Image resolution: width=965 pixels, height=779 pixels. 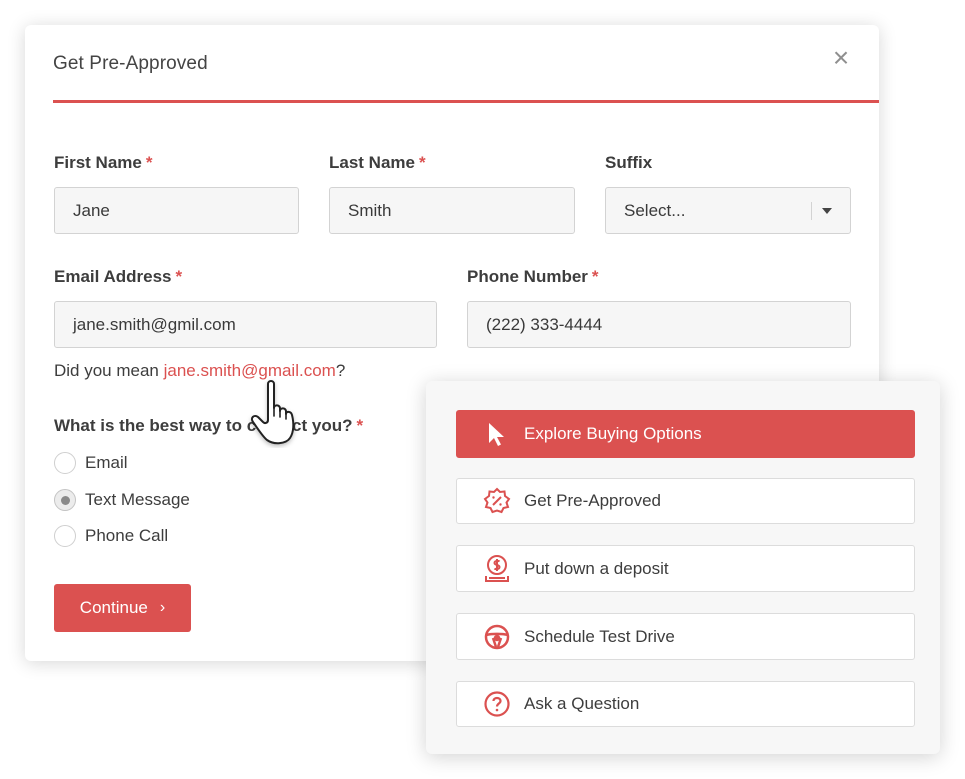 I want to click on explore-buying-options-button: Explore Buying Options, so click(x=685, y=434).